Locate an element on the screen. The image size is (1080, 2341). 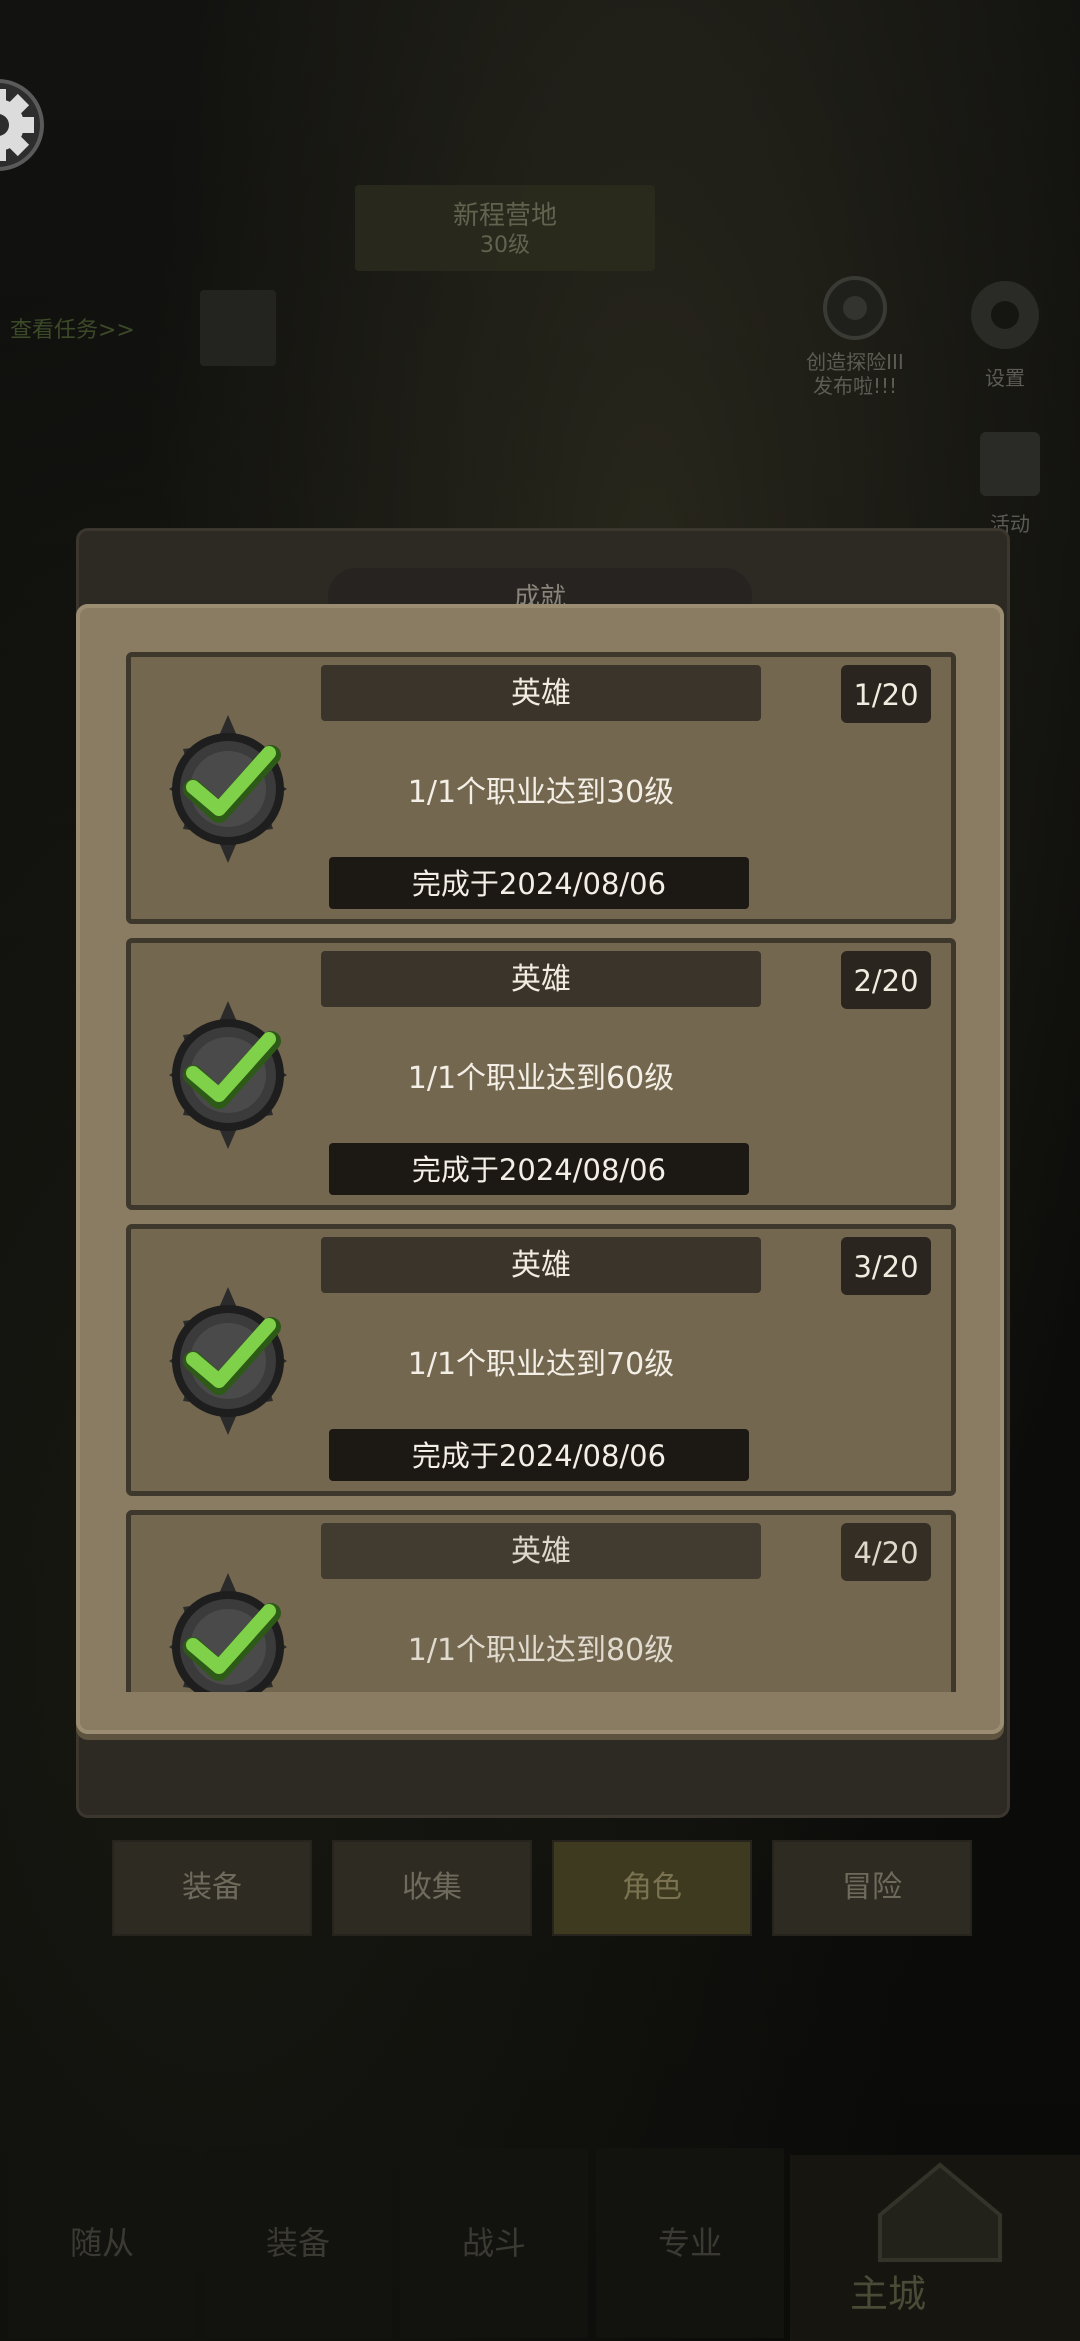
gear-icon is located at coordinates (22, 125).